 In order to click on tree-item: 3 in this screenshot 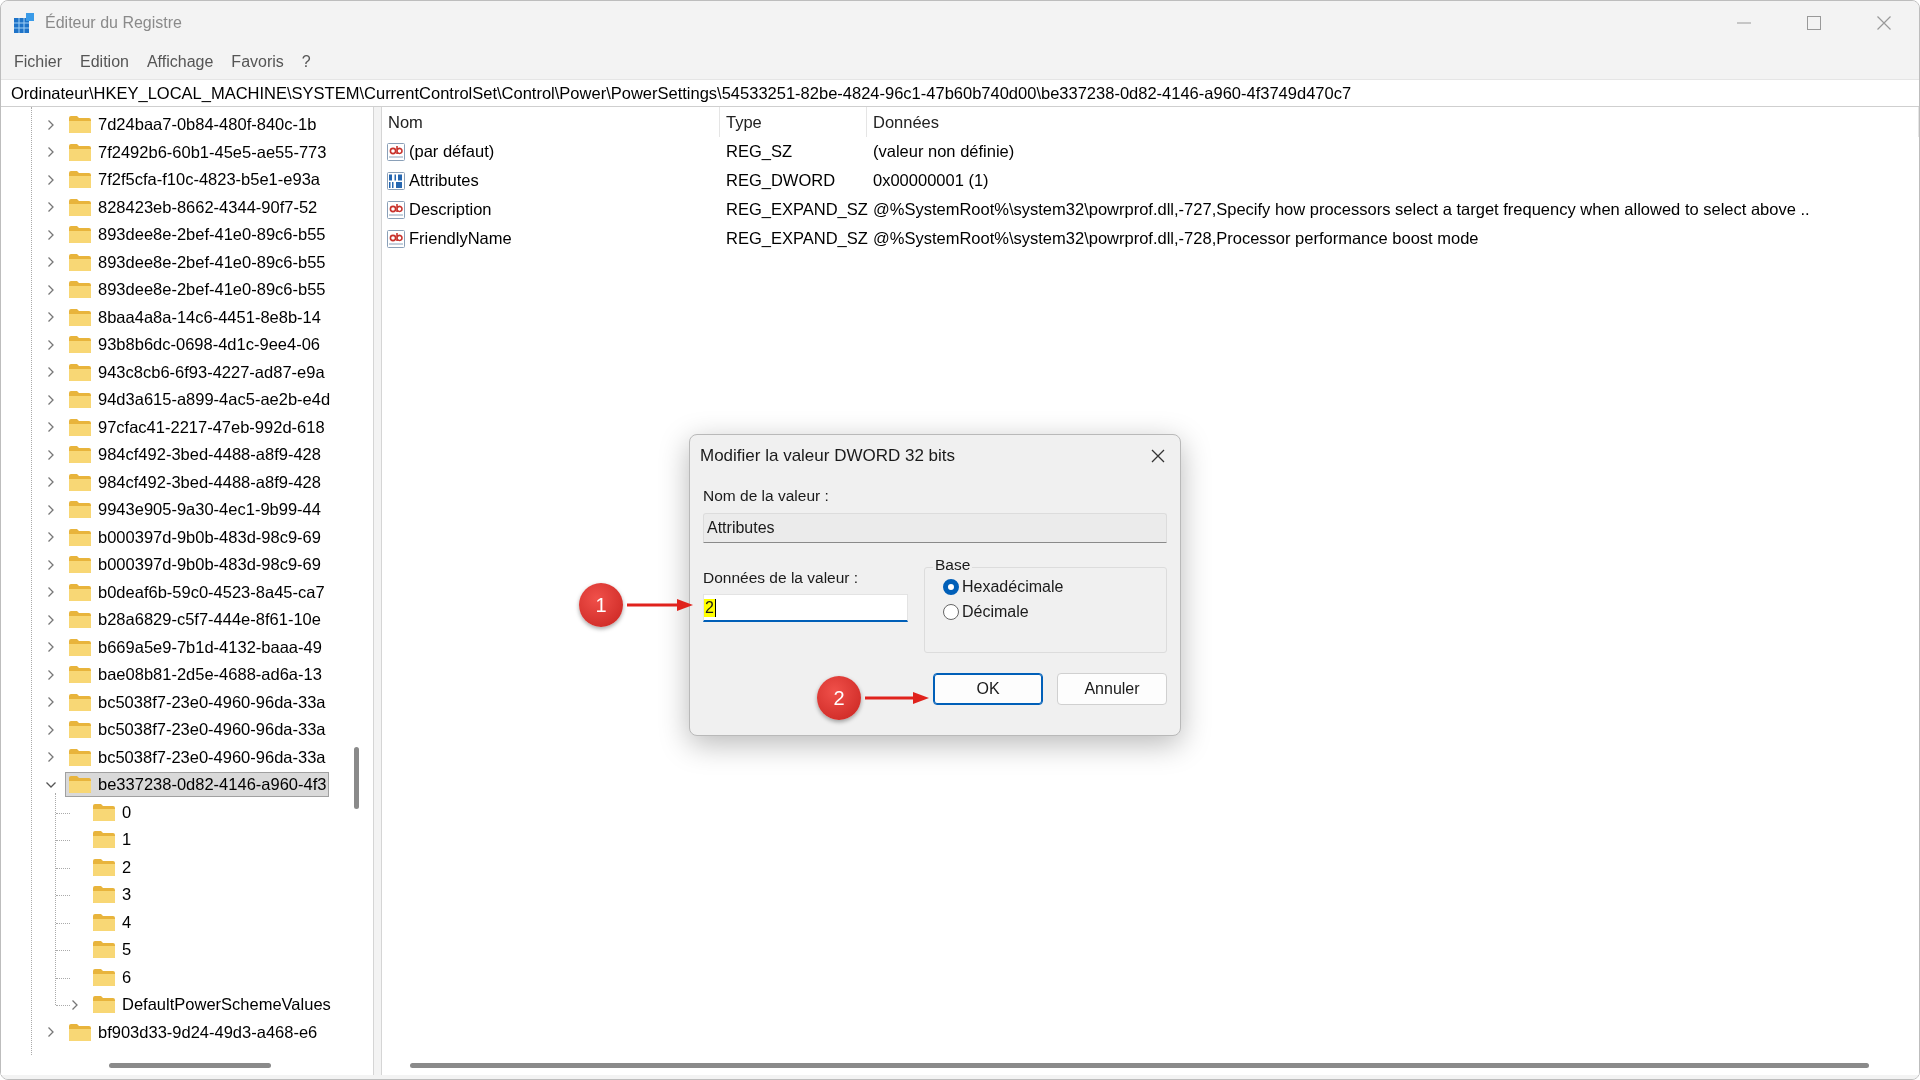, I will do `click(112, 895)`.